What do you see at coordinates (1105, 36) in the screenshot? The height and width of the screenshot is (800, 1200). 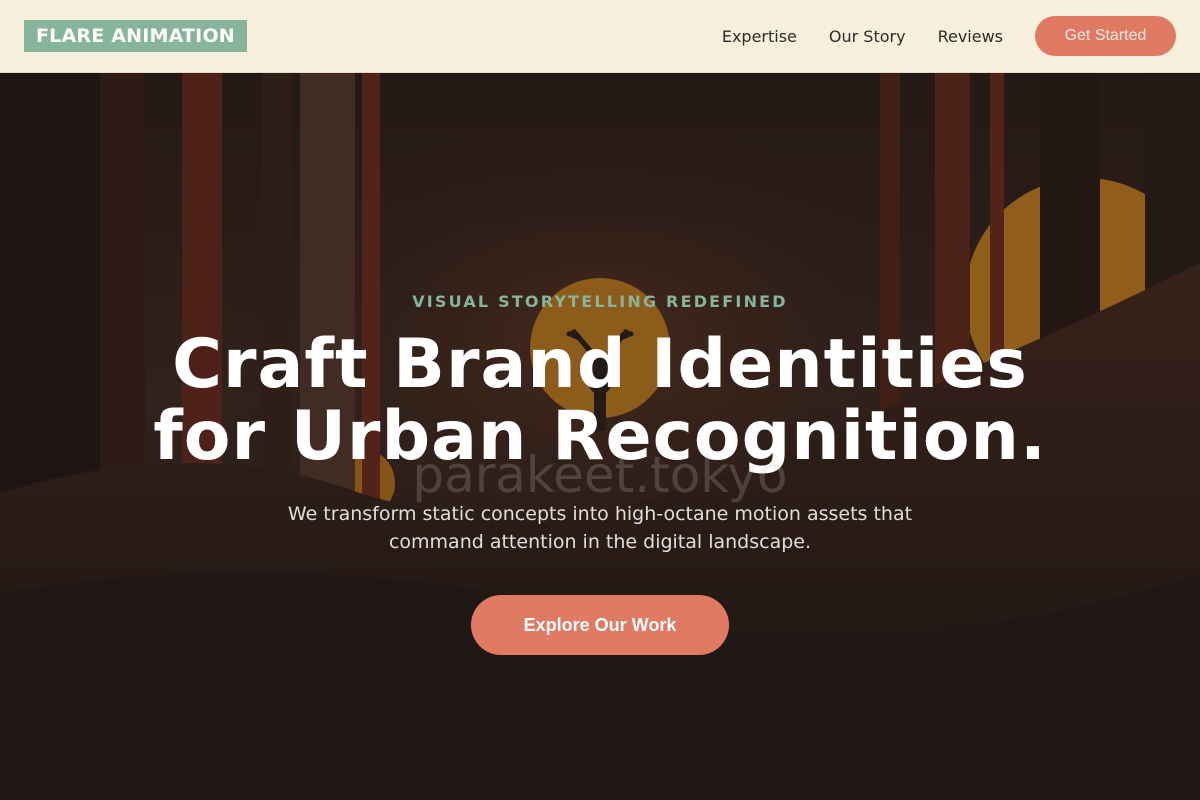 I see `get-started-button: Get Started` at bounding box center [1105, 36].